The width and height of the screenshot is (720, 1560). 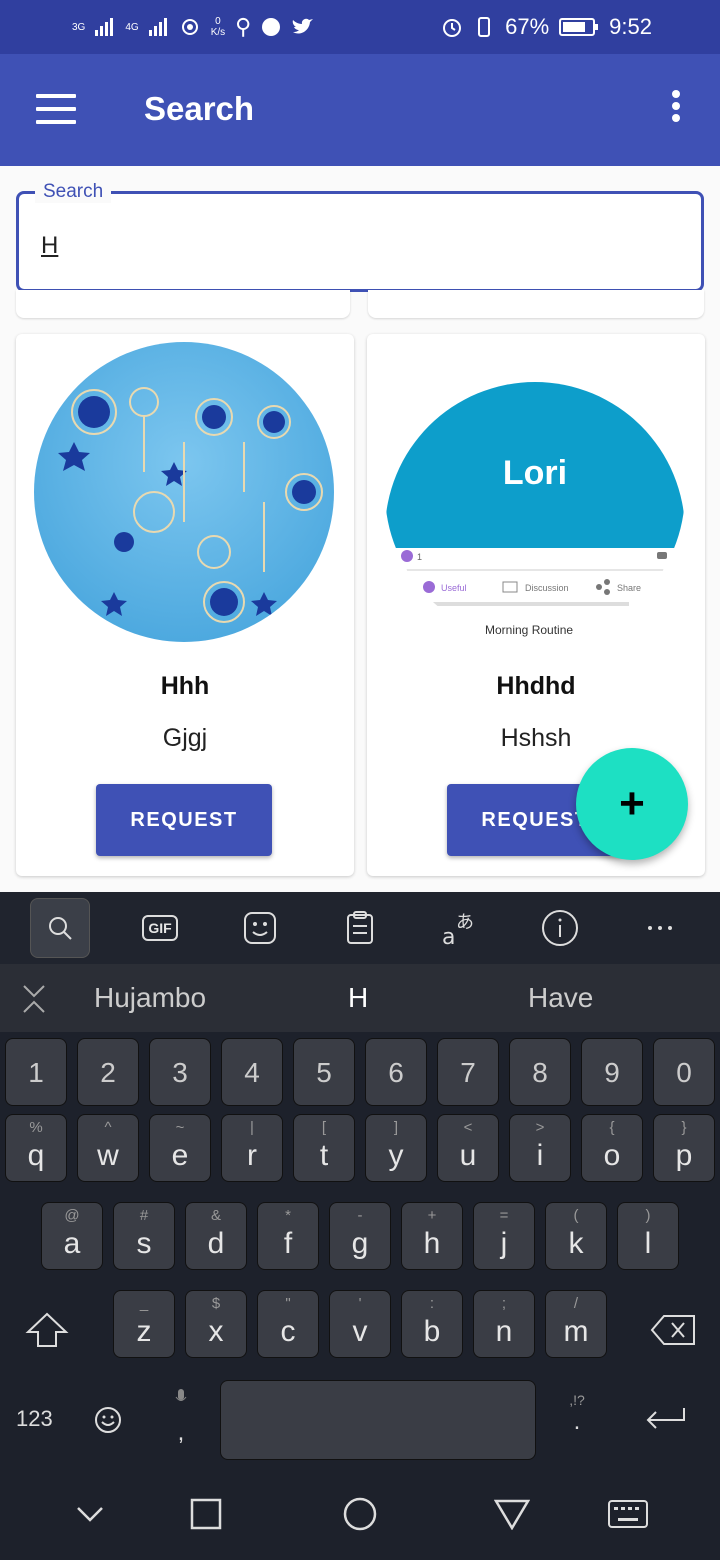 What do you see at coordinates (360, 1236) in the screenshot?
I see `key: -g` at bounding box center [360, 1236].